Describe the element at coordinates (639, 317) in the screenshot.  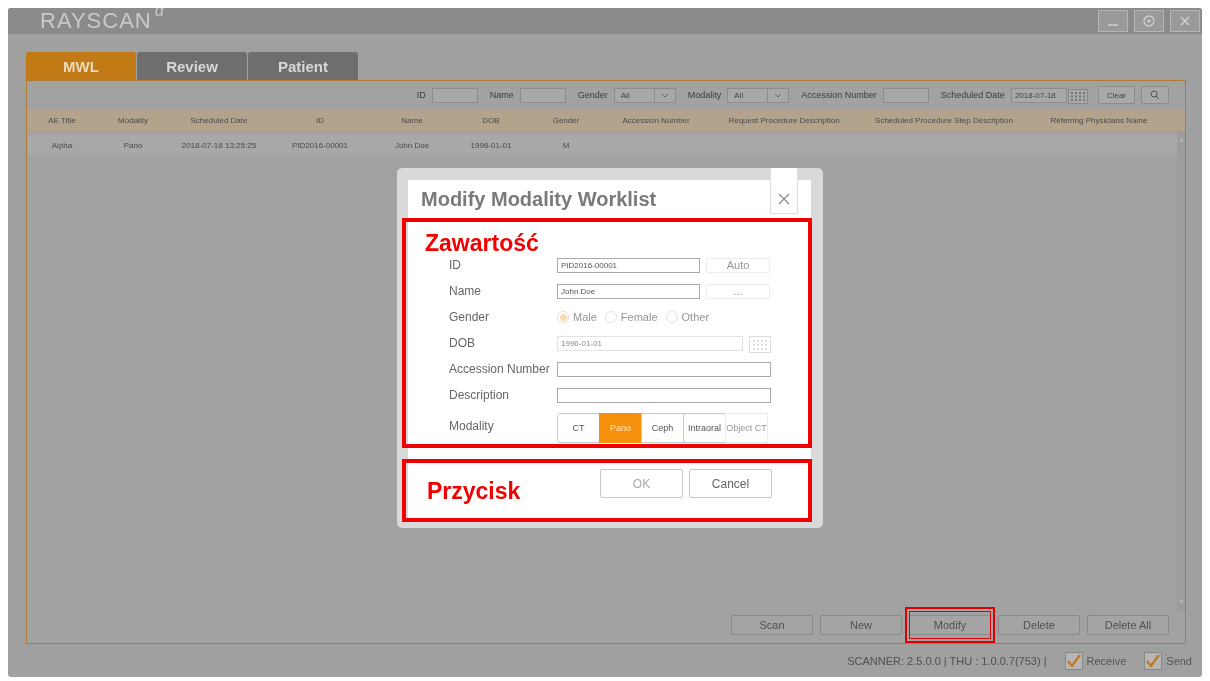
I see `radio-label: Female` at that location.